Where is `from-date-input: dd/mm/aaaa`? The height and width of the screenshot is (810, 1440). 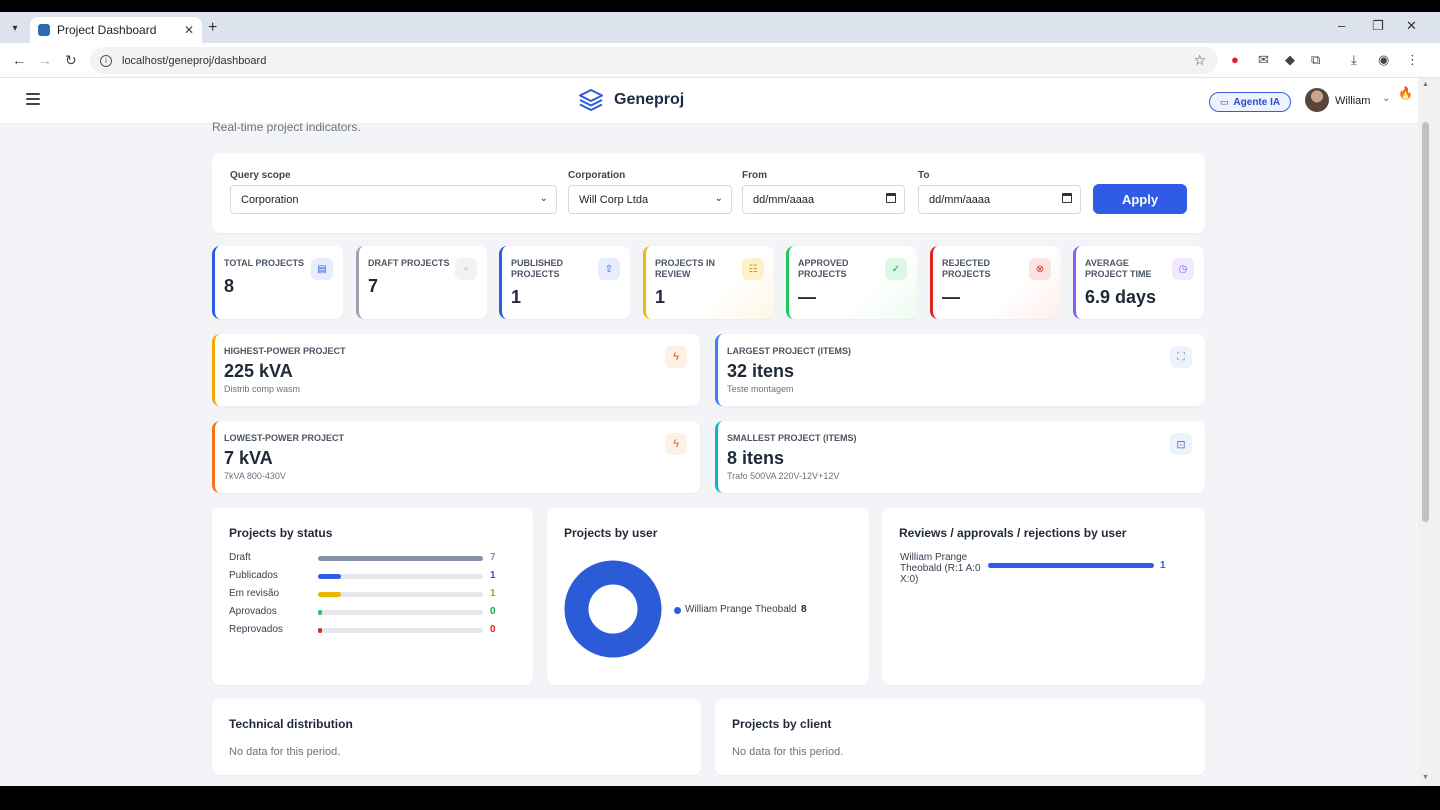 from-date-input: dd/mm/aaaa is located at coordinates (823, 199).